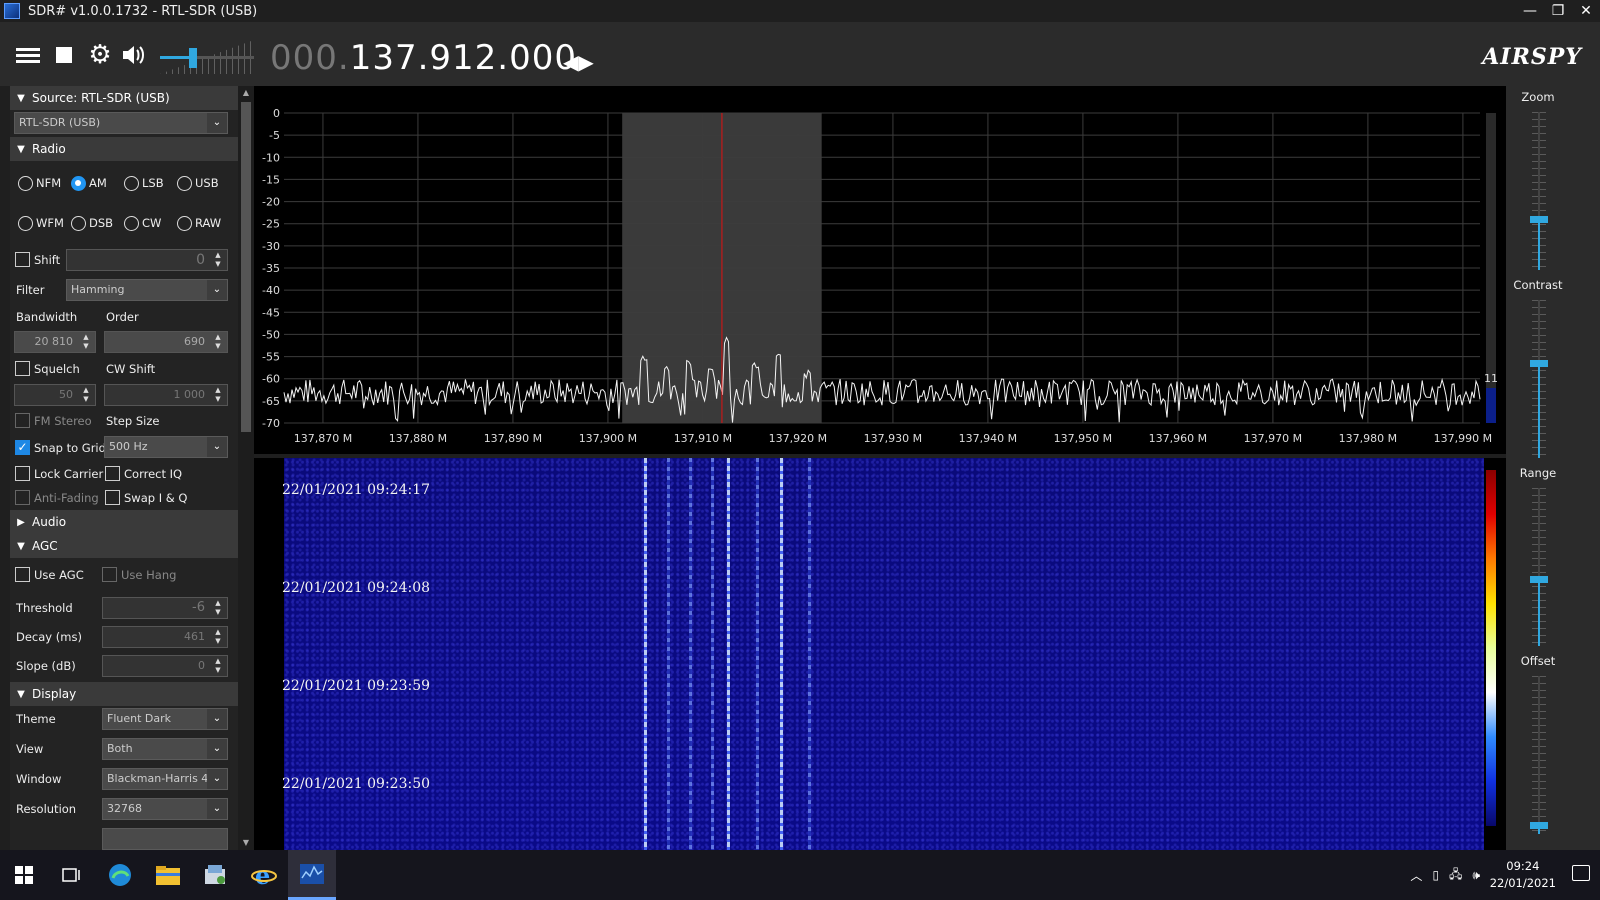 This screenshot has width=1600, height=900. Describe the element at coordinates (57, 369) in the screenshot. I see `squelch-label: Squelch` at that location.